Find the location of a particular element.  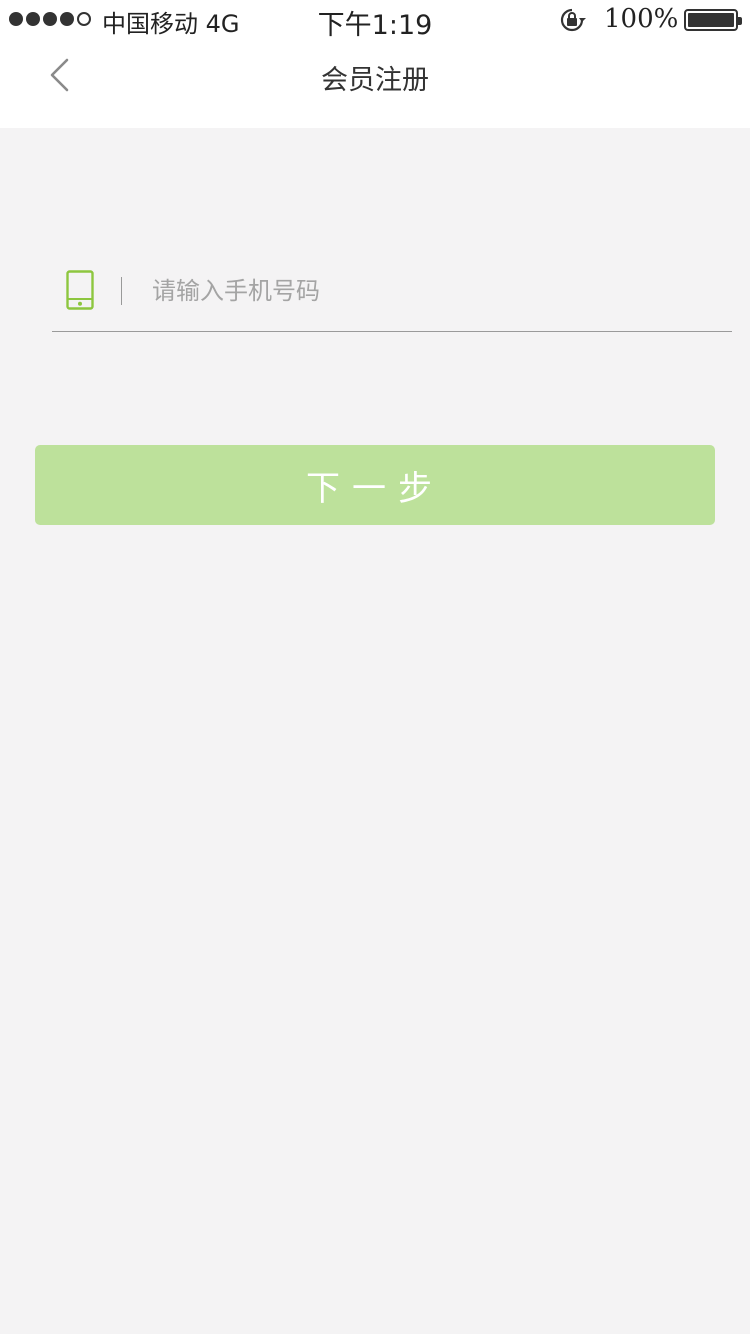

page-title: 会员注册 is located at coordinates (375, 80).